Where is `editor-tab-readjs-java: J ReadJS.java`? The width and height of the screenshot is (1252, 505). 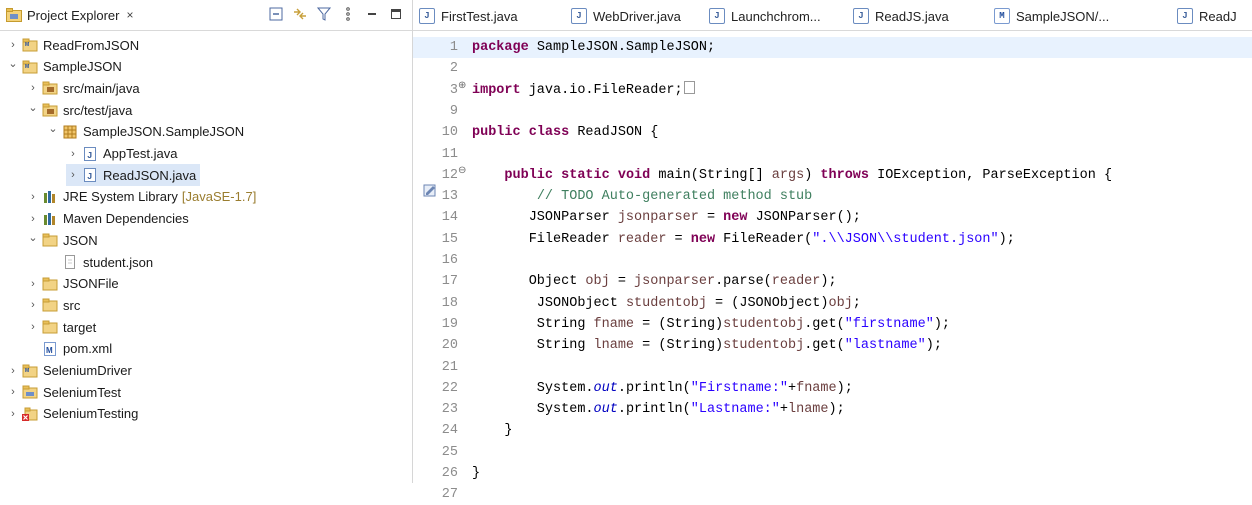 editor-tab-readjs-java: J ReadJS.java is located at coordinates (901, 16).